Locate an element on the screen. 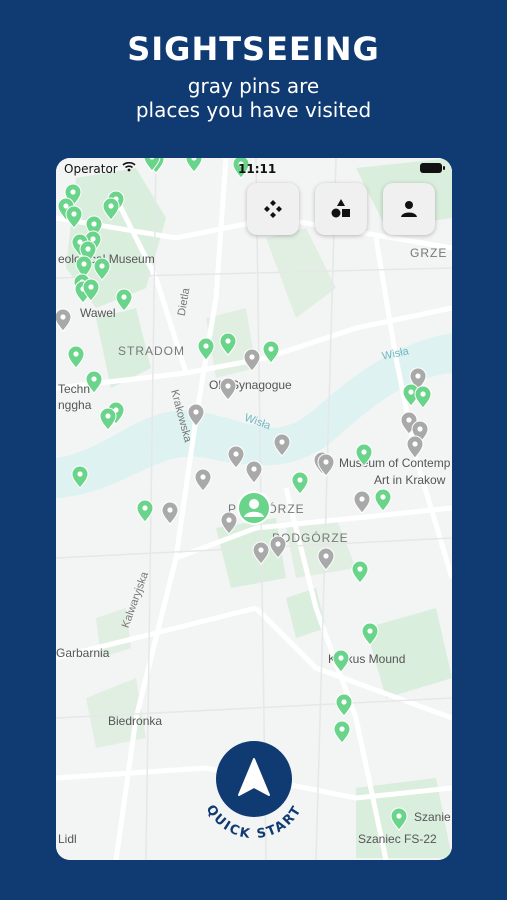 Image resolution: width=507 pixels, height=900 pixels. gamepad-button is located at coordinates (273, 209).